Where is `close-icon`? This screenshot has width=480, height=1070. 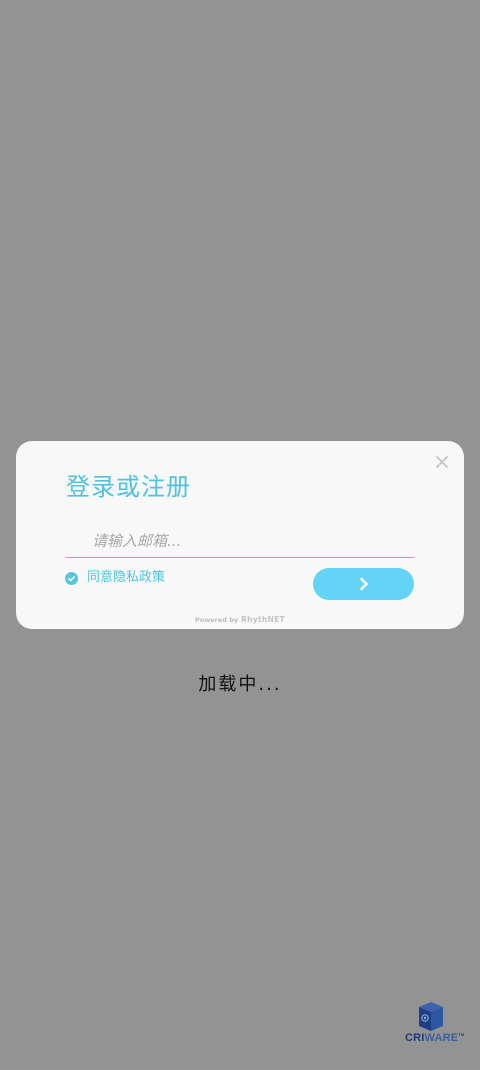 close-icon is located at coordinates (442, 462).